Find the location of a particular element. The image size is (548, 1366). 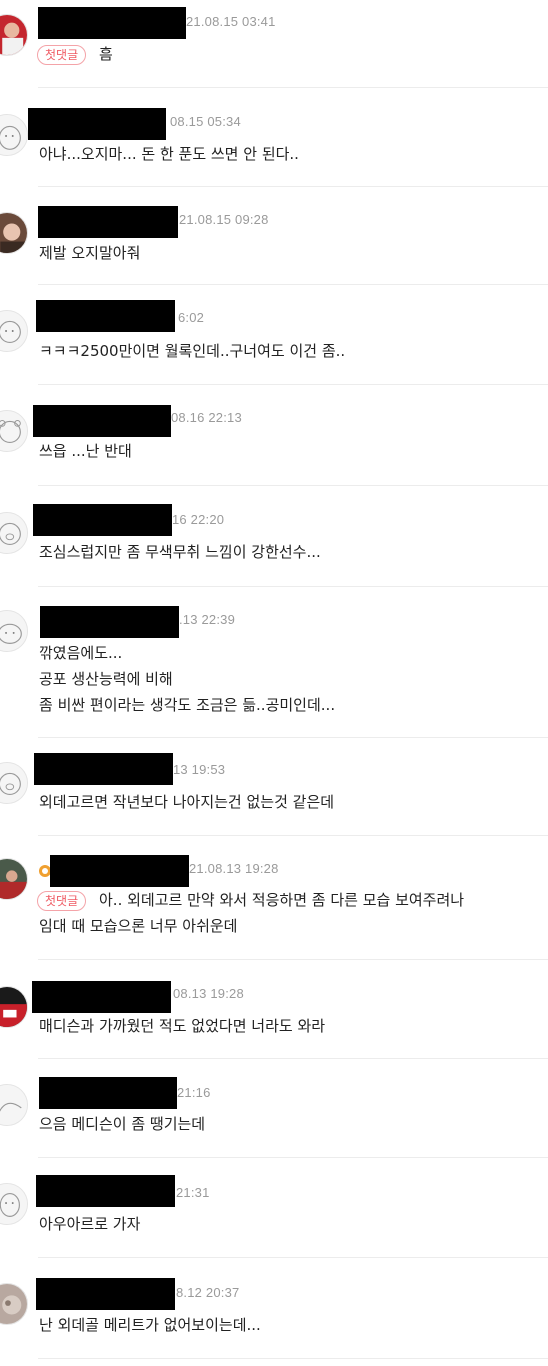

comment-timestamp: 21.08.15 09:28 is located at coordinates (224, 219).